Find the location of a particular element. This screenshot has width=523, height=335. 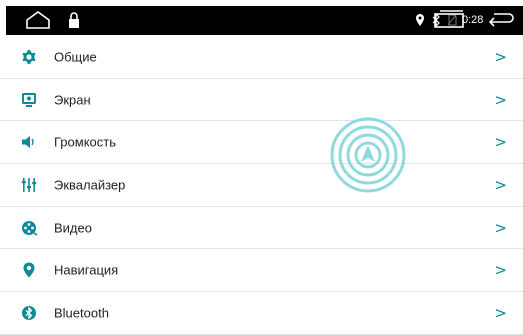

location-pin-icon is located at coordinates (29, 270).